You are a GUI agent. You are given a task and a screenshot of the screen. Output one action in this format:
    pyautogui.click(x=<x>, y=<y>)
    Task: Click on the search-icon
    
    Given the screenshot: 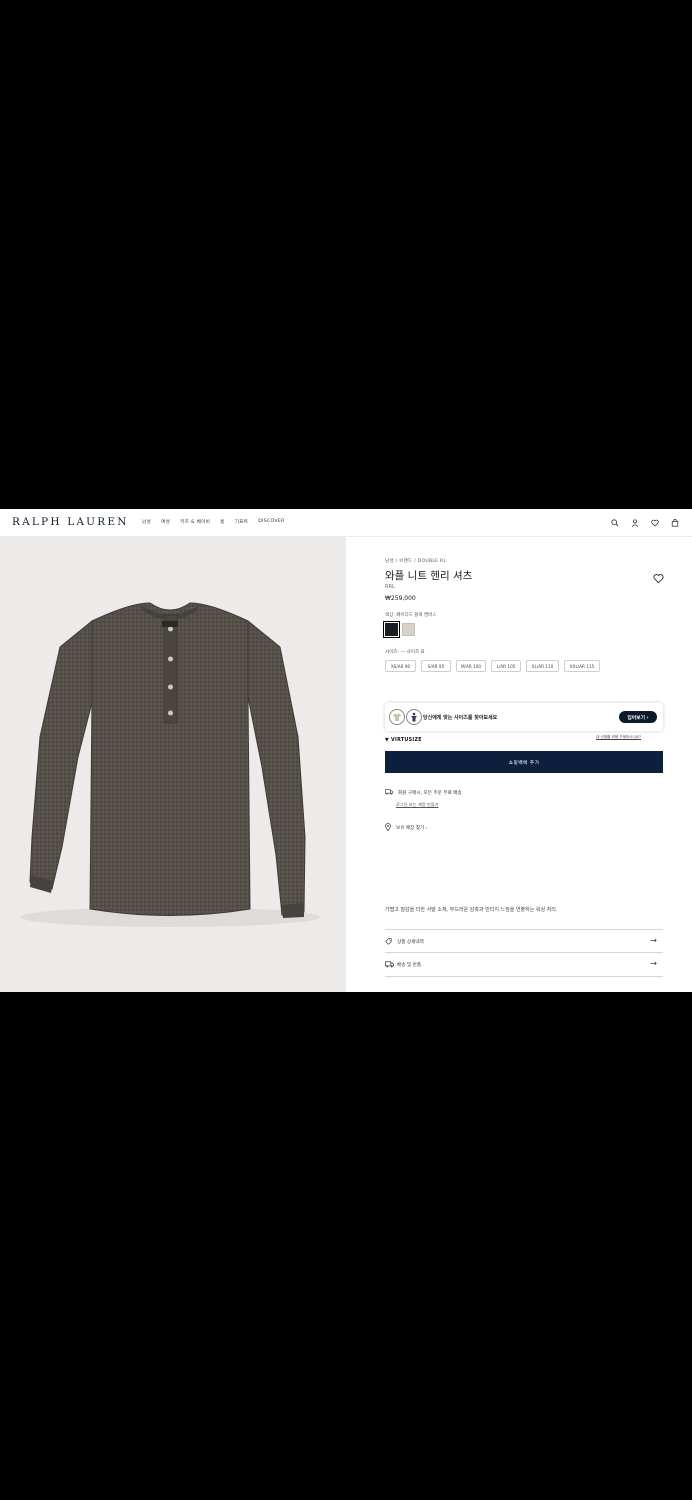 What is the action you would take?
    pyautogui.click(x=614, y=522)
    